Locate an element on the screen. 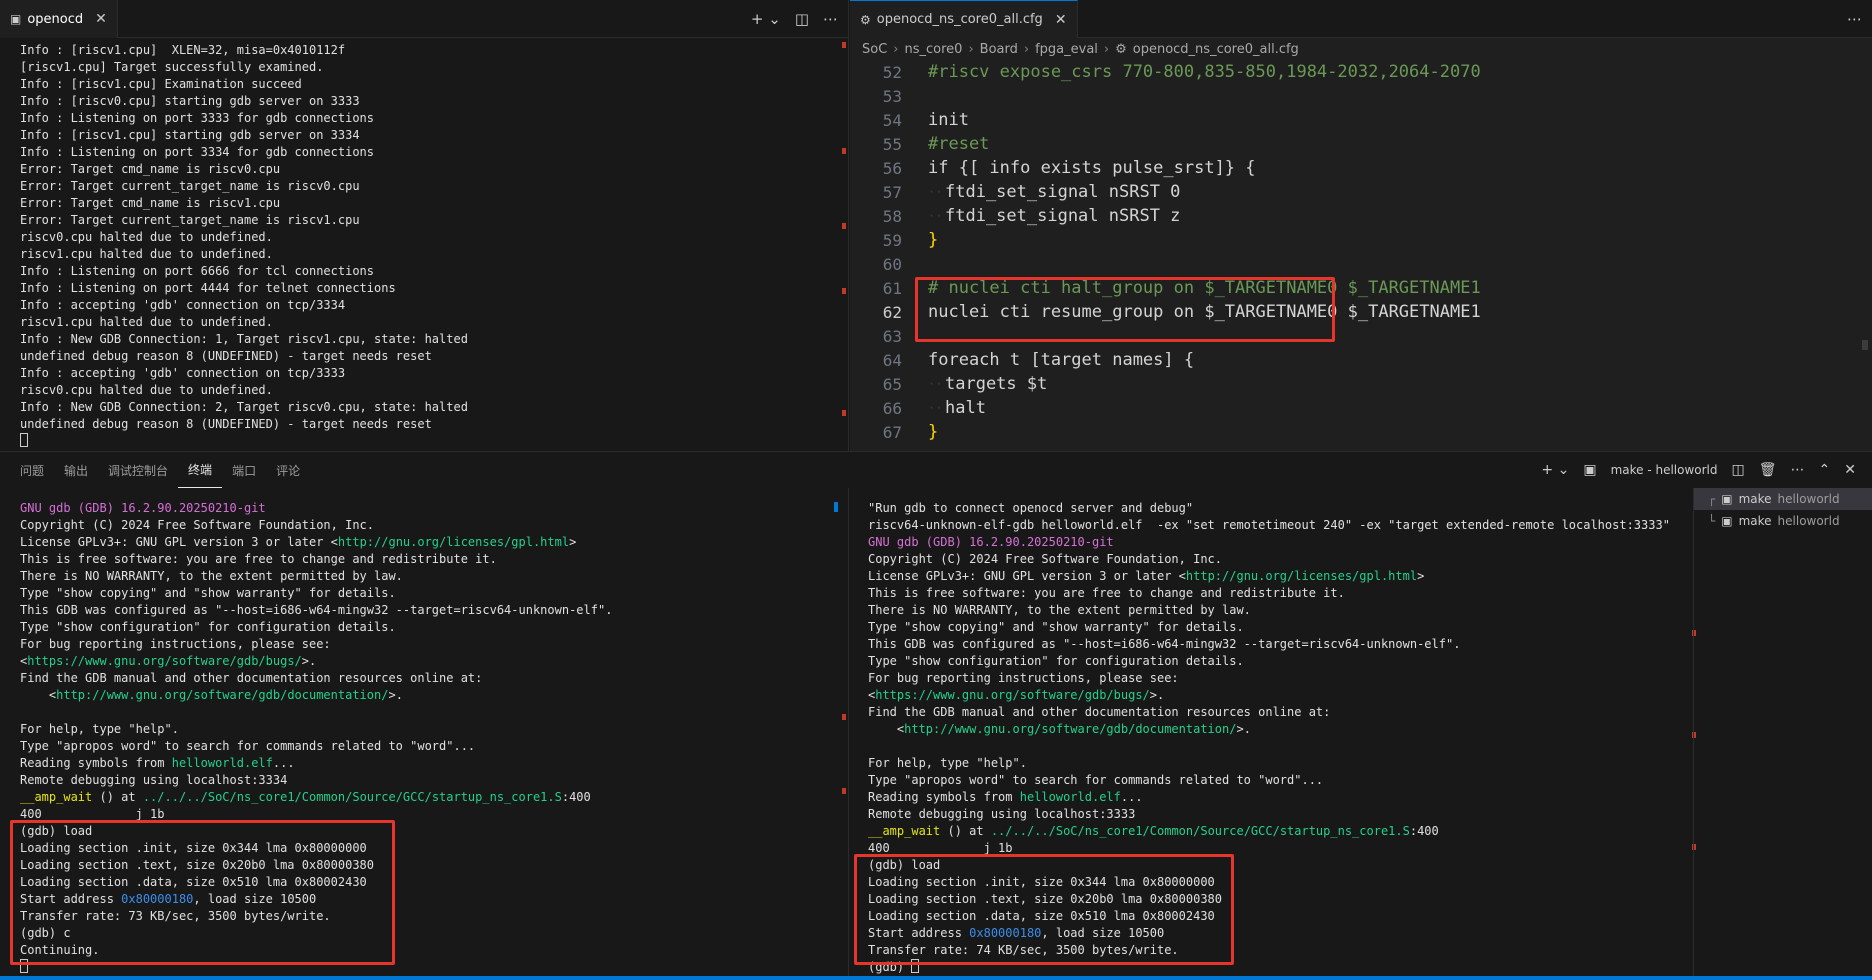 The image size is (1872, 980). panel-actions: + ⌄ ▣ make - helloworld ◫ 🗑 ⋯ ⌃ ✕ is located at coordinates (1698, 470).